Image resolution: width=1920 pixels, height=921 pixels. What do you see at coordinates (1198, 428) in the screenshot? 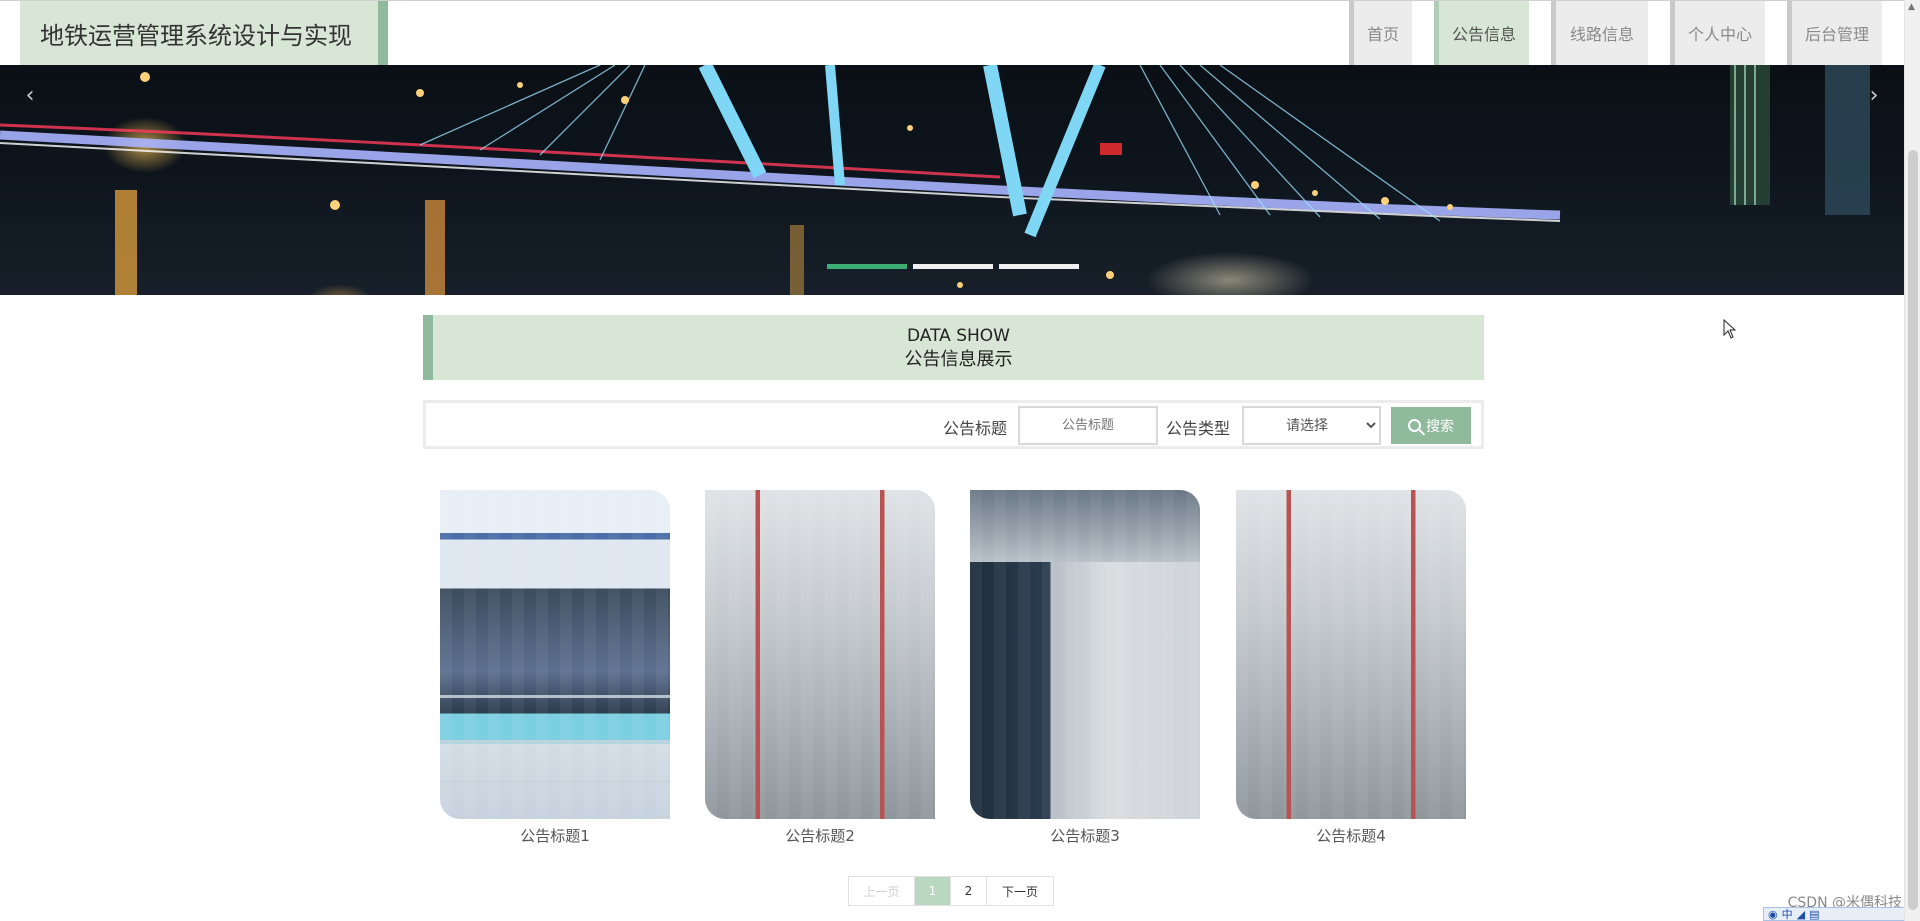
I see `type-filter-label: 公告类型` at bounding box center [1198, 428].